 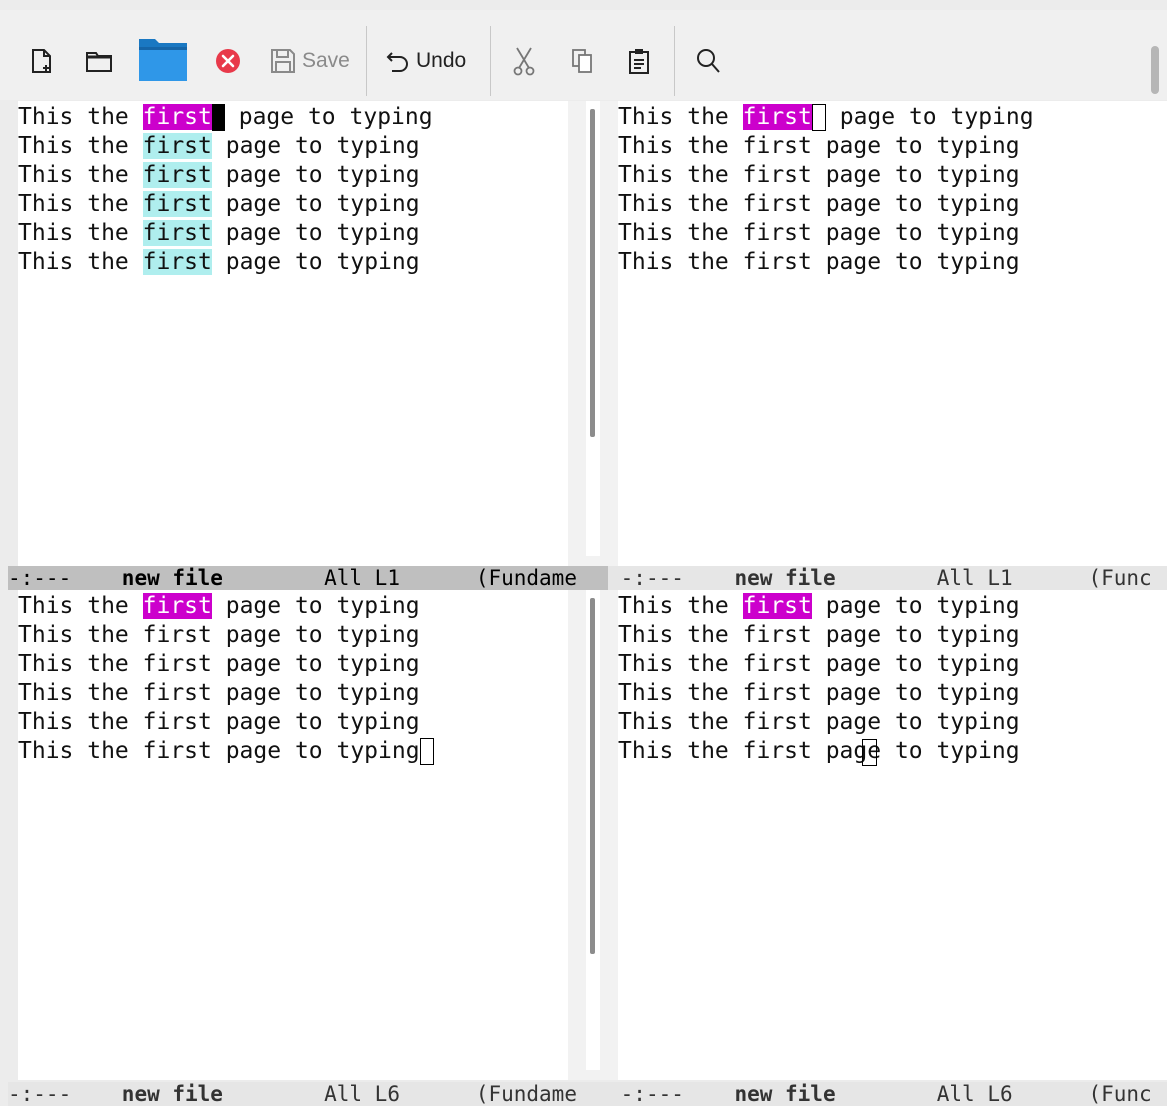 I want to click on toolbar: Save Undo, so click(x=583, y=50).